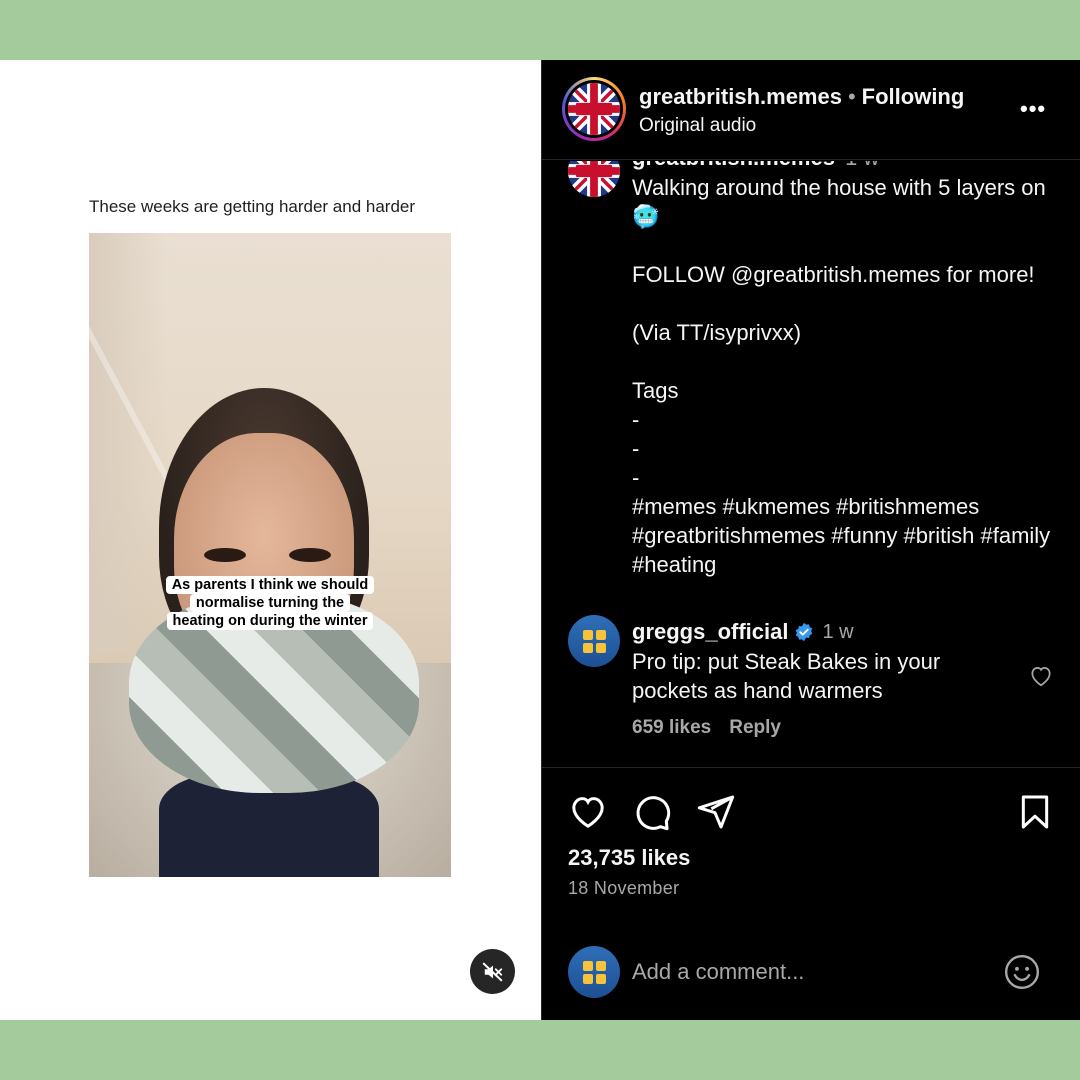 The image size is (1080, 1080). I want to click on more-options-button: •••, so click(1035, 108).